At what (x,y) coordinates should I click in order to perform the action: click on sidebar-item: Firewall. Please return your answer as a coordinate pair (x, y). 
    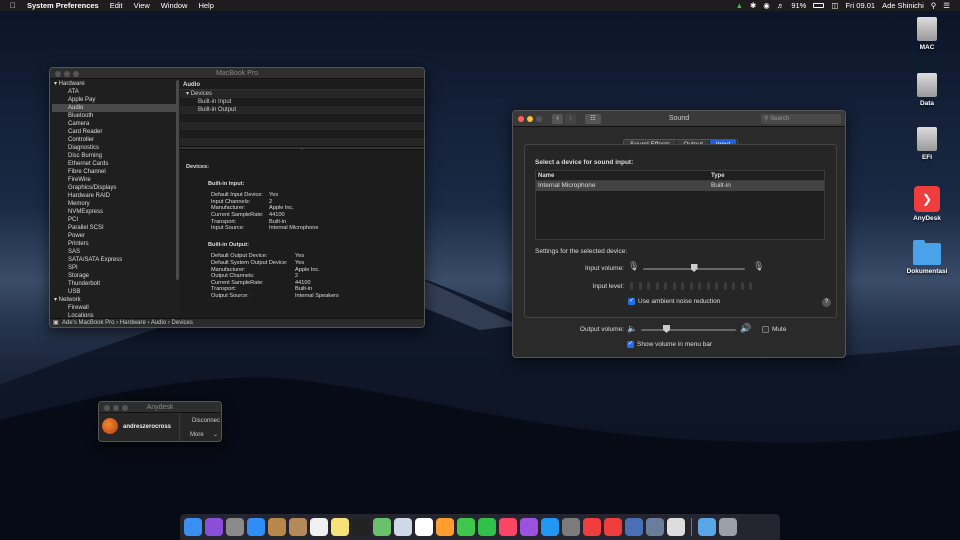
    Looking at the image, I should click on (114, 308).